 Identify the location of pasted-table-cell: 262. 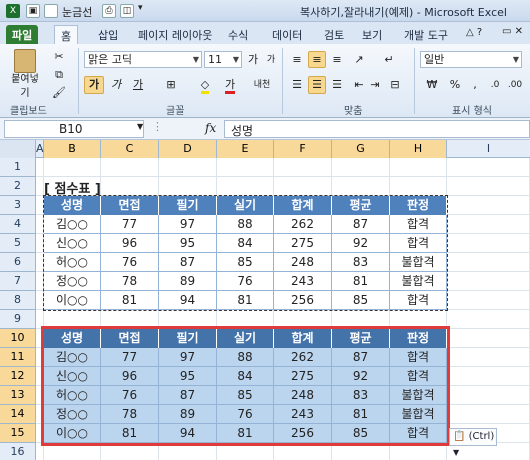
(303, 357).